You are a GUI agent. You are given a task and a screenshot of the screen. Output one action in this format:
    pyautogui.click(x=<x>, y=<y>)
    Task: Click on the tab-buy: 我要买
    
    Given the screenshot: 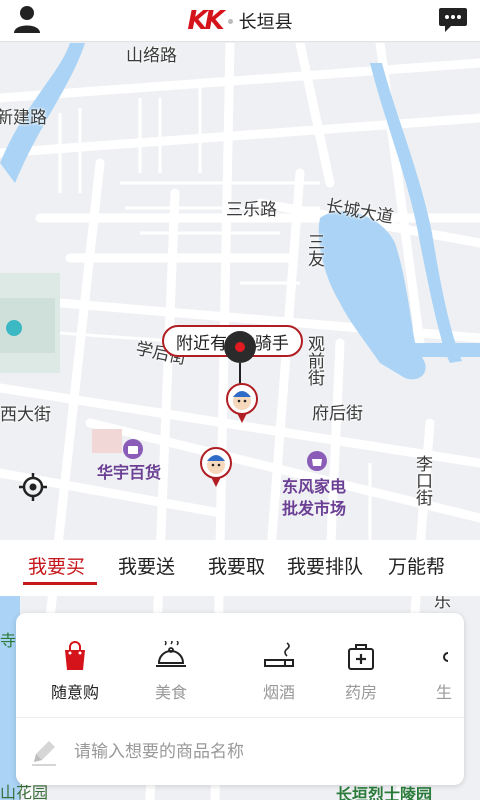 What is the action you would take?
    pyautogui.click(x=56, y=565)
    